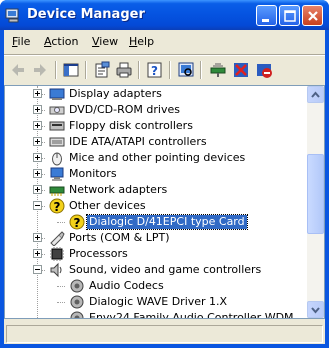 The width and height of the screenshot is (329, 348). I want to click on tree-category: Network adapters, so click(156, 190).